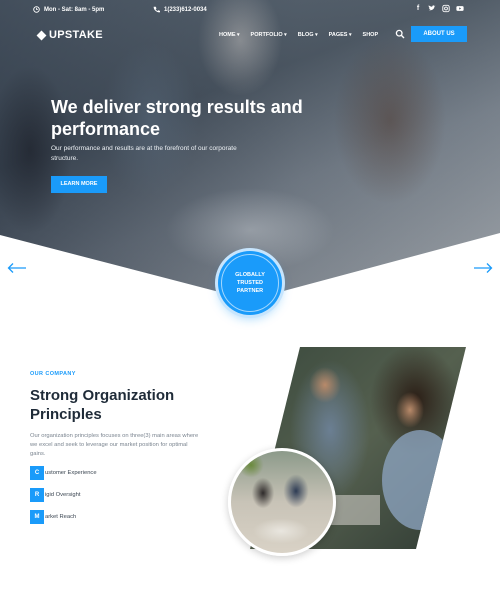 The height and width of the screenshot is (600, 500). What do you see at coordinates (282, 502) in the screenshot?
I see `meeting-photo` at bounding box center [282, 502].